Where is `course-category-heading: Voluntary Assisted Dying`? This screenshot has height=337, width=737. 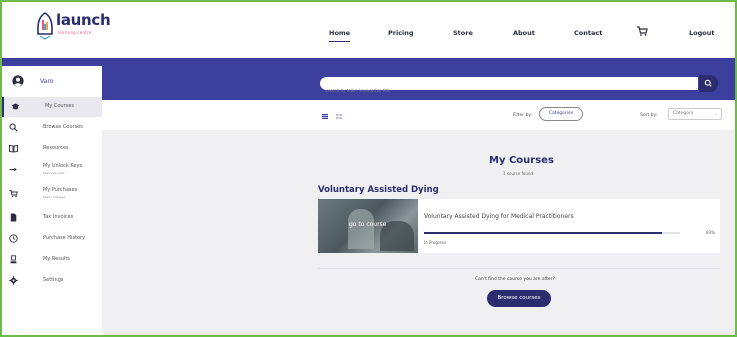 course-category-heading: Voluntary Assisted Dying is located at coordinates (378, 190).